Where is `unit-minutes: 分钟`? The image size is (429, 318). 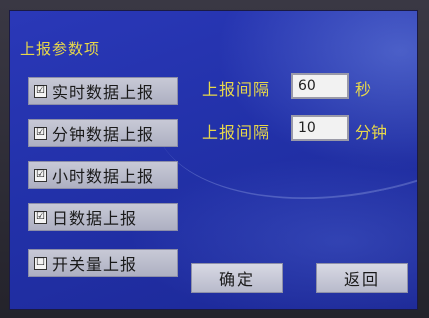
unit-minutes: 分钟 is located at coordinates (371, 132).